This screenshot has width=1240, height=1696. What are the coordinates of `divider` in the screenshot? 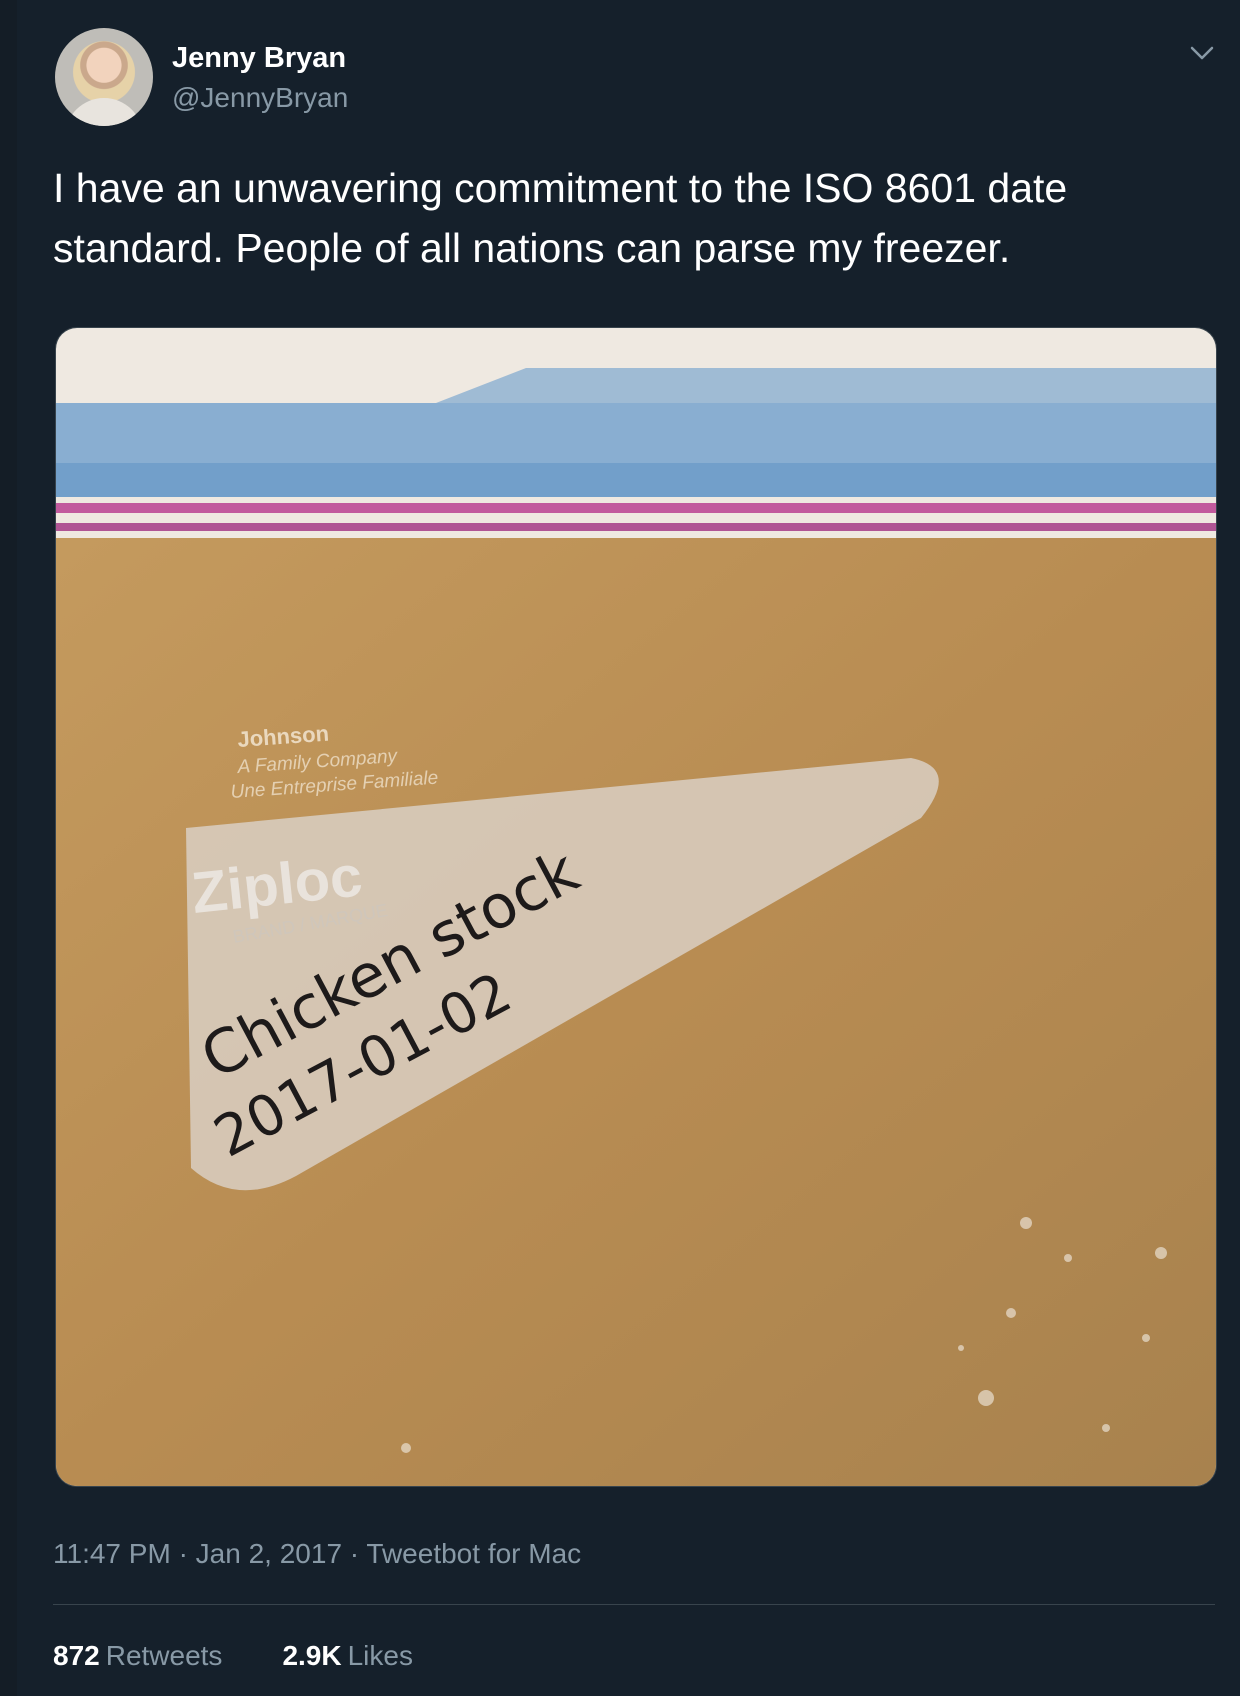 It's located at (634, 1604).